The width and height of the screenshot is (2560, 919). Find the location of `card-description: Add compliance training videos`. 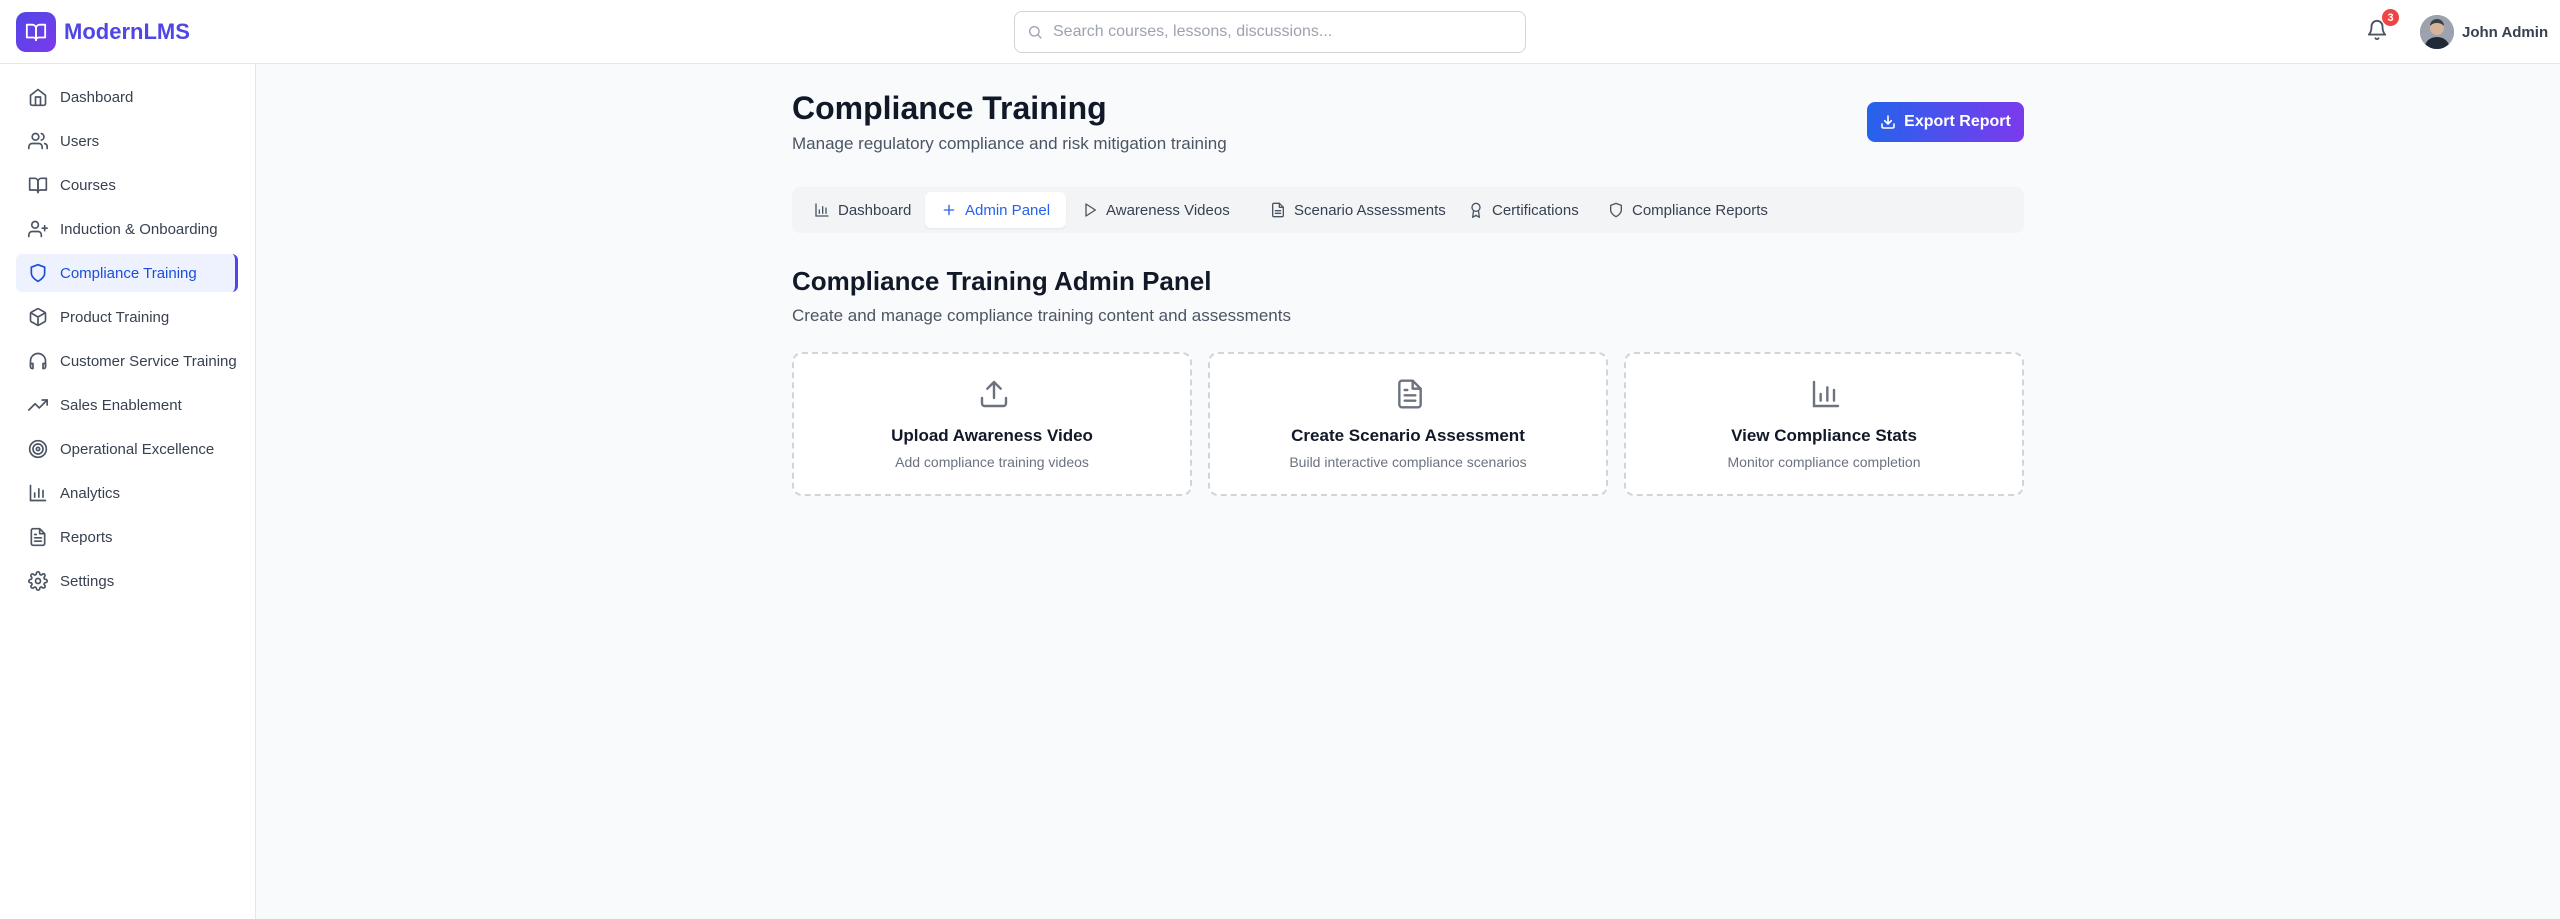

card-description: Add compliance training videos is located at coordinates (992, 462).